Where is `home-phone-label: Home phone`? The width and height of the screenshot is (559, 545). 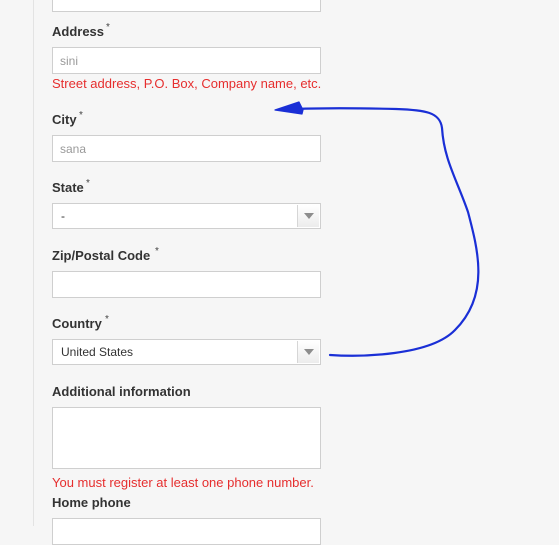 home-phone-label: Home phone is located at coordinates (91, 502).